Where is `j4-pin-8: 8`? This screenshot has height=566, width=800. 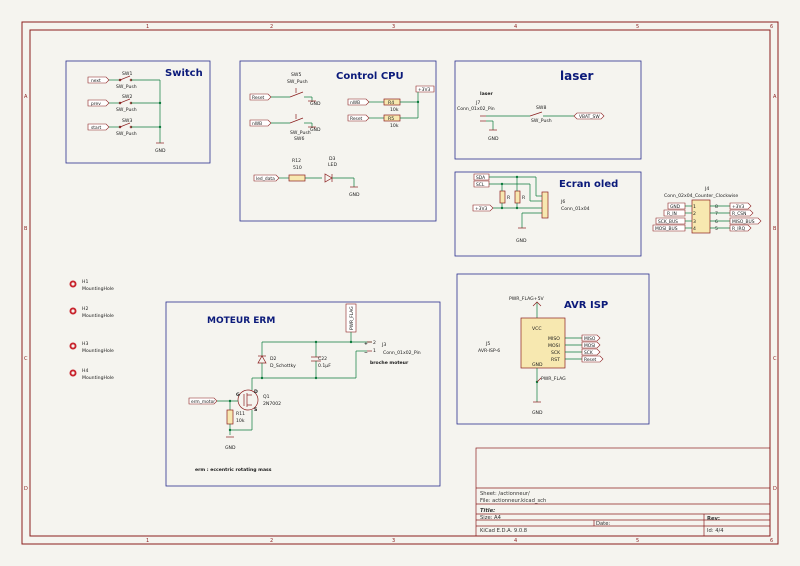 j4-pin-8: 8 is located at coordinates (716, 207).